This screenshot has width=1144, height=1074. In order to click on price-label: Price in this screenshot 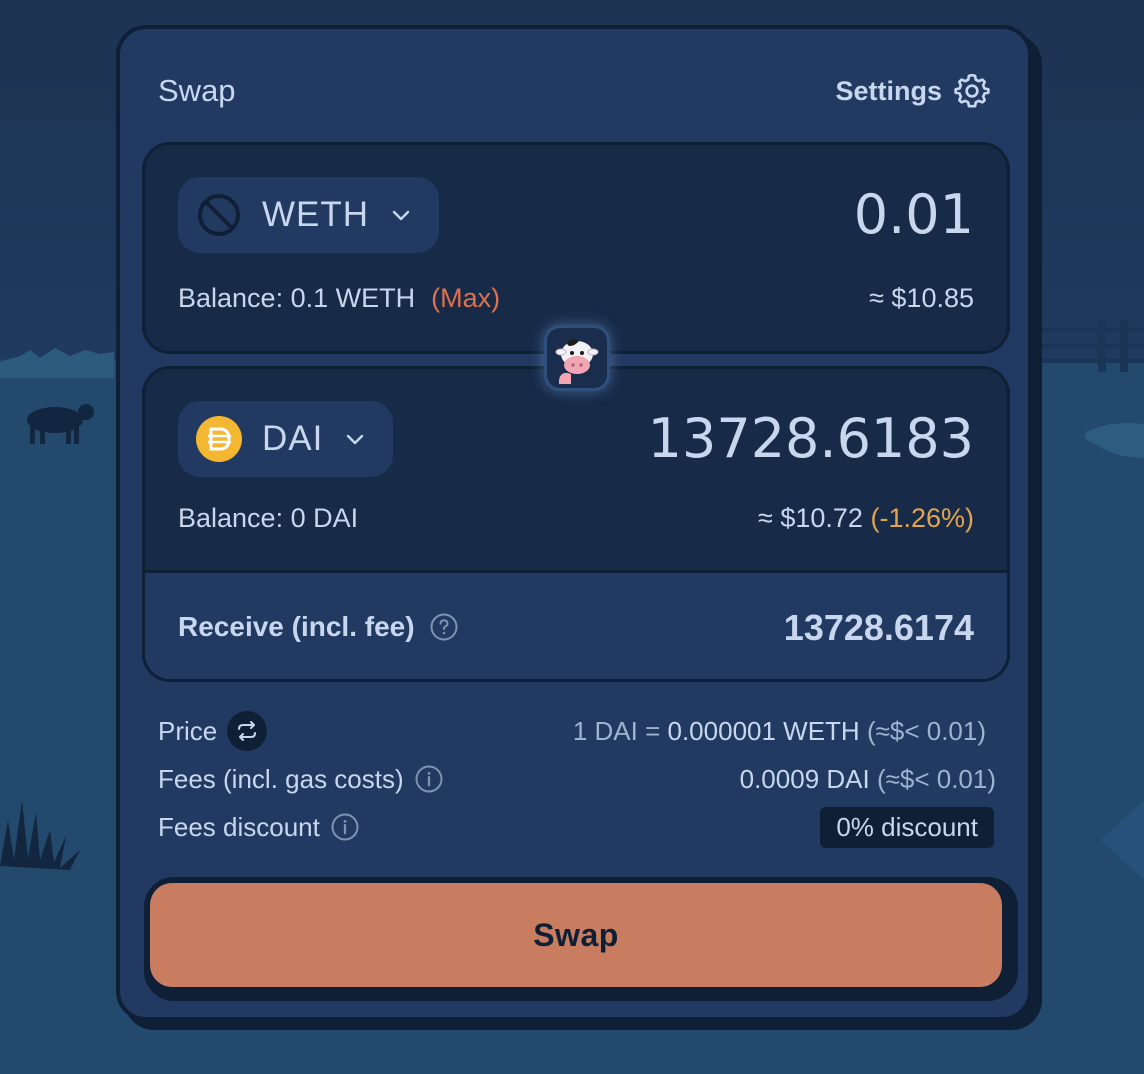, I will do `click(188, 730)`.